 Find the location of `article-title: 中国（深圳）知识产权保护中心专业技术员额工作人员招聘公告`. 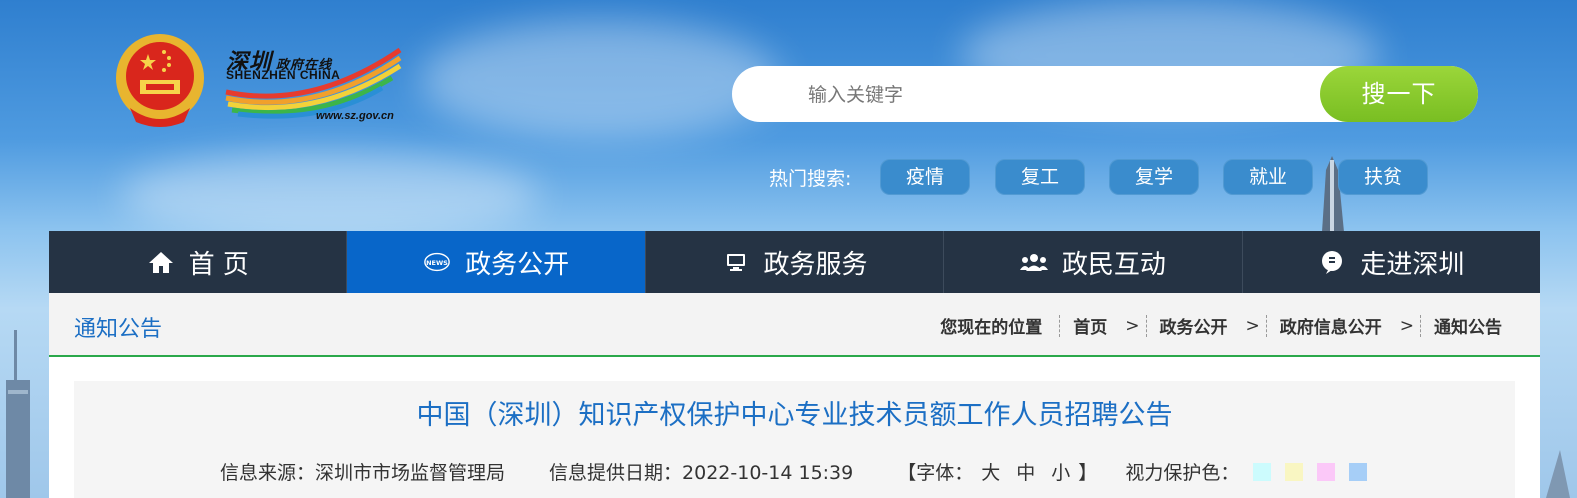

article-title: 中国（深圳）知识产权保护中心专业技术员额工作人员招聘公告 is located at coordinates (794, 415).